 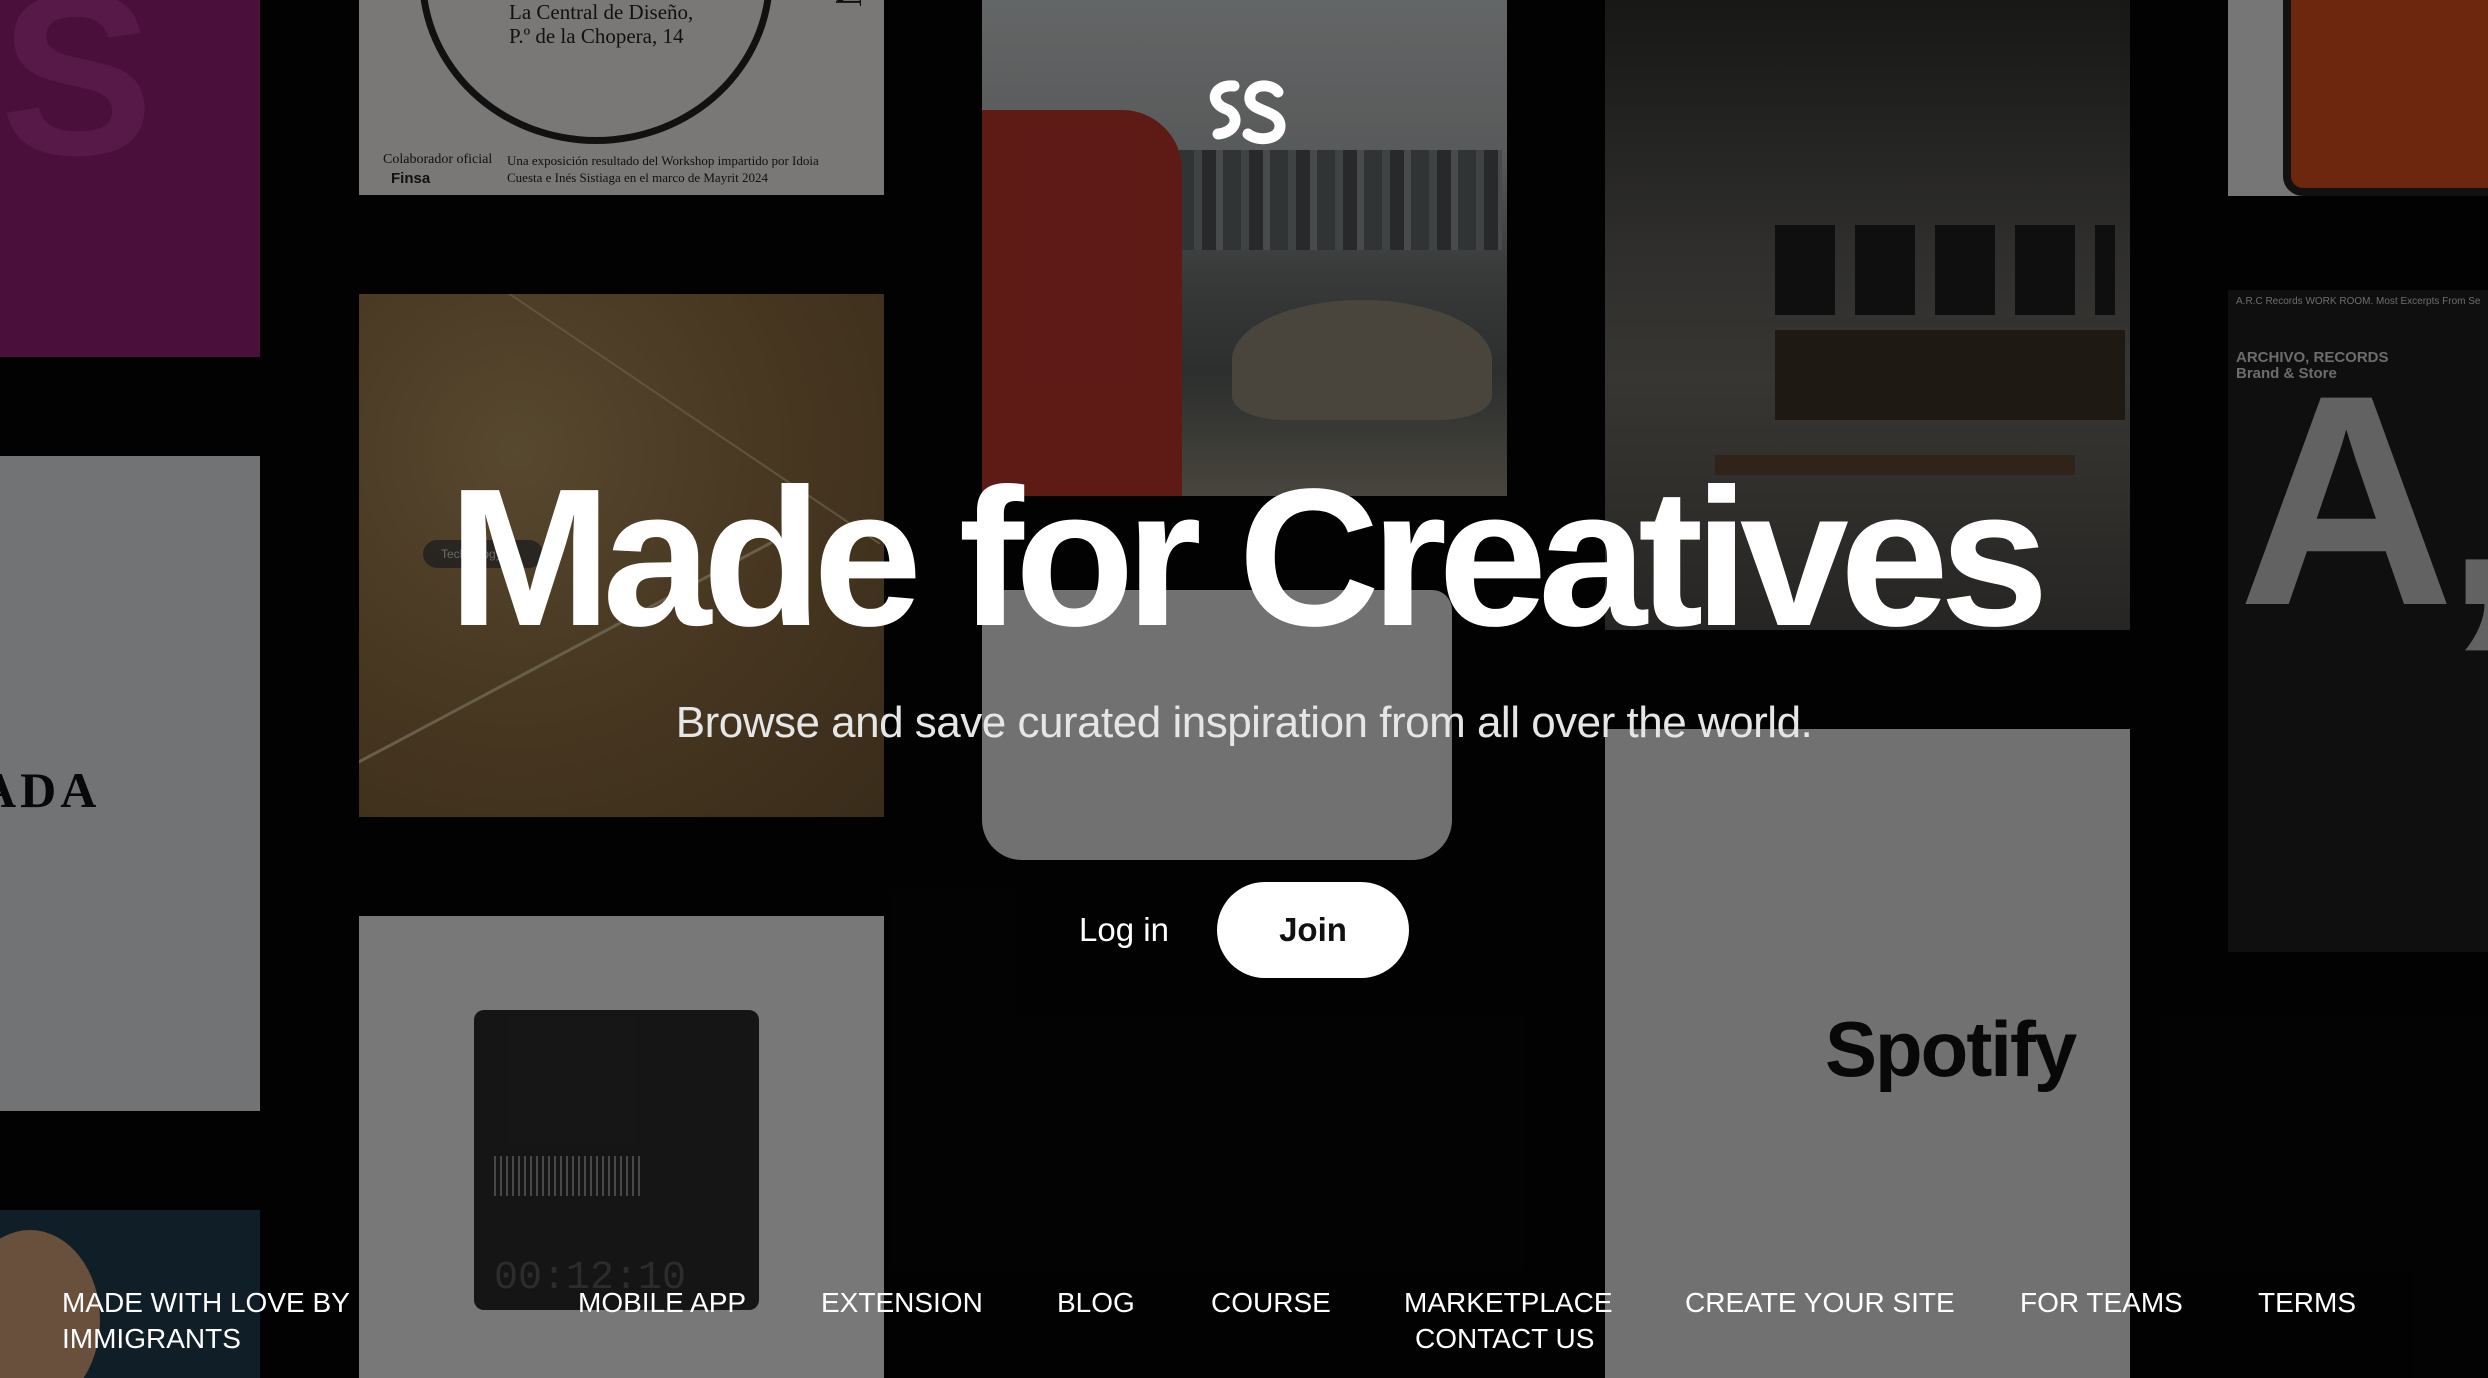 What do you see at coordinates (2358, 98) in the screenshot?
I see `phone-mockup-tile` at bounding box center [2358, 98].